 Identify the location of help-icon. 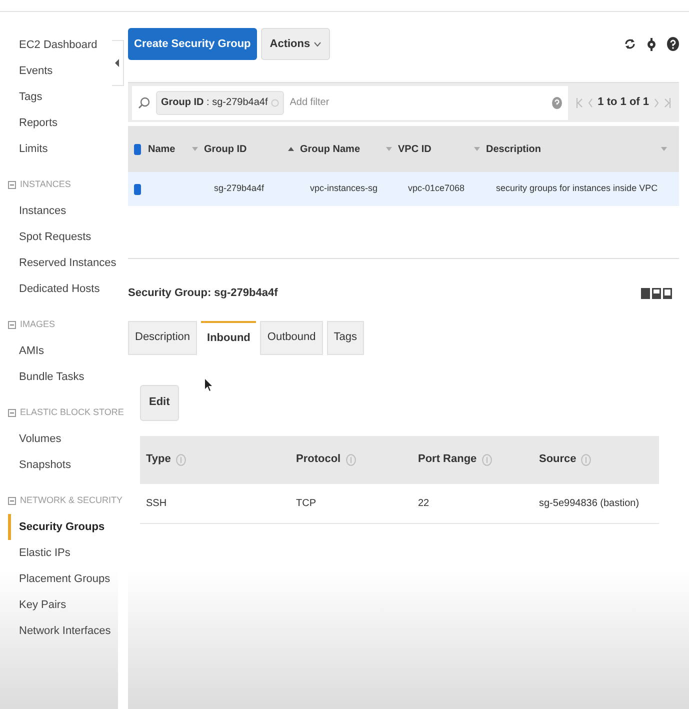
(673, 44).